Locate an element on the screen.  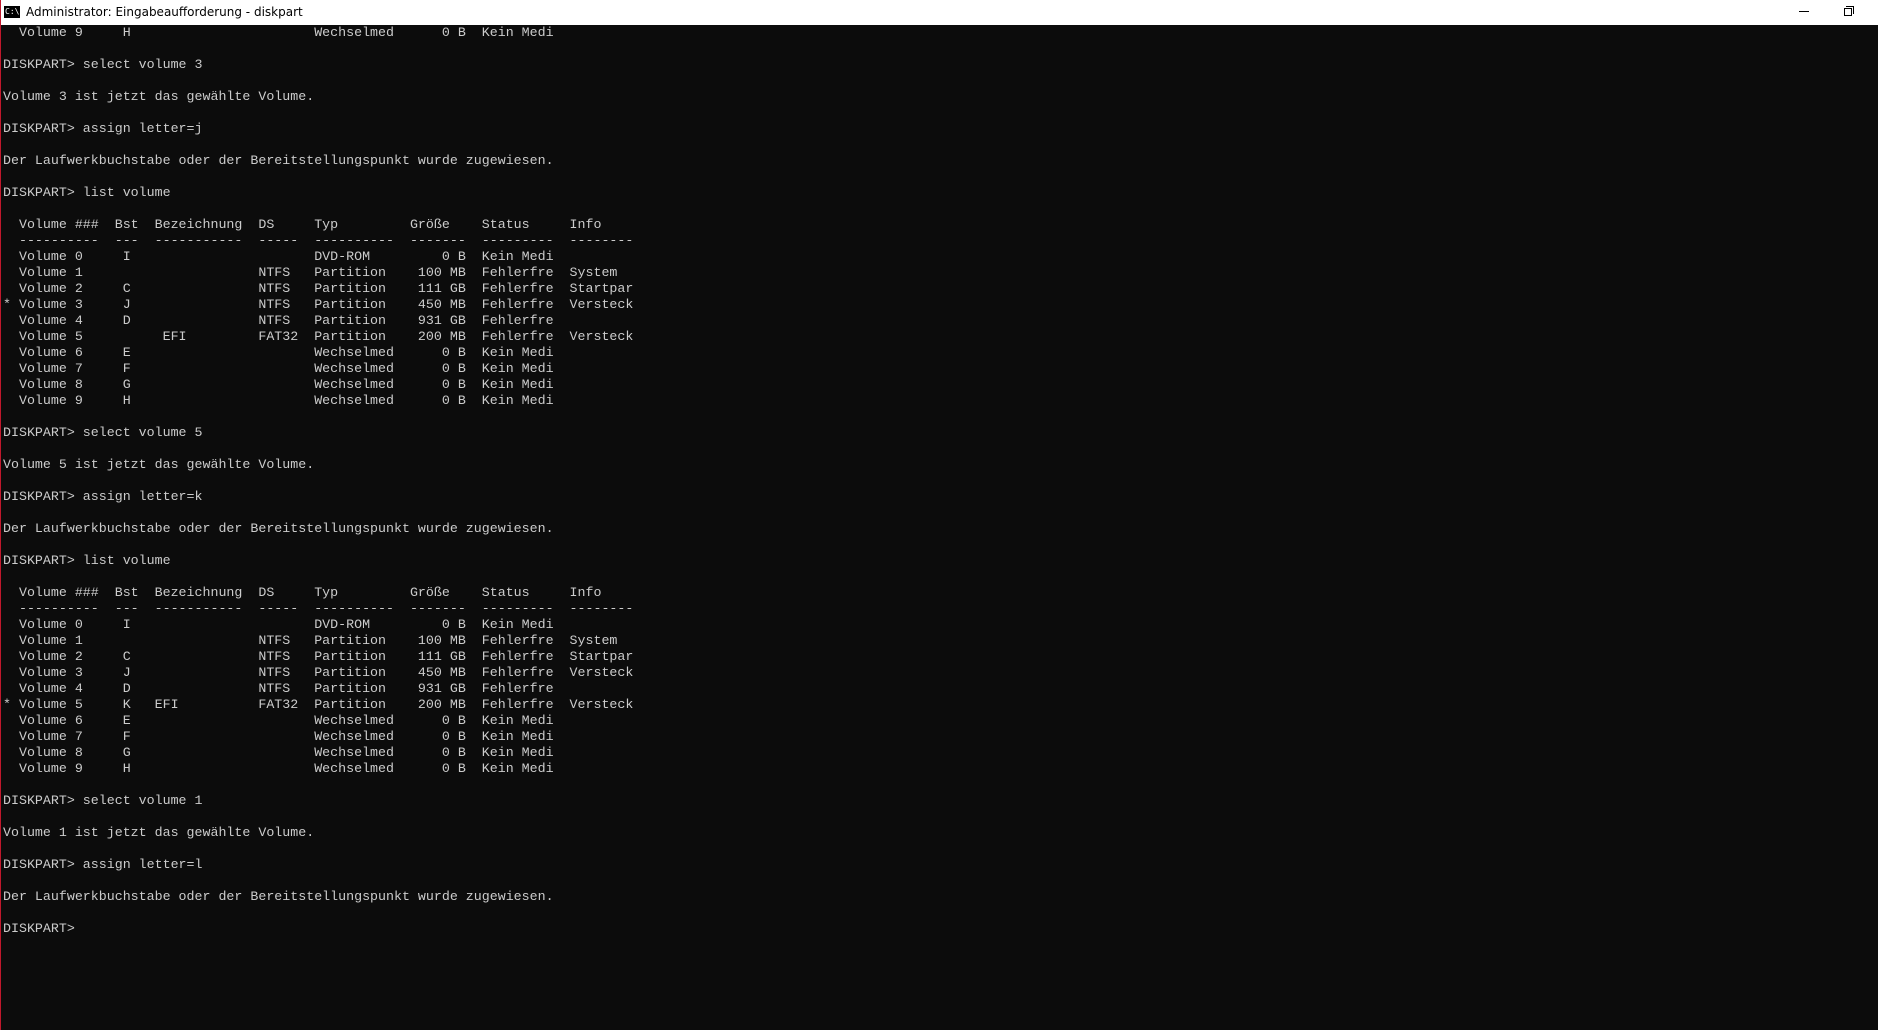
minimize-icon is located at coordinates (1804, 11).